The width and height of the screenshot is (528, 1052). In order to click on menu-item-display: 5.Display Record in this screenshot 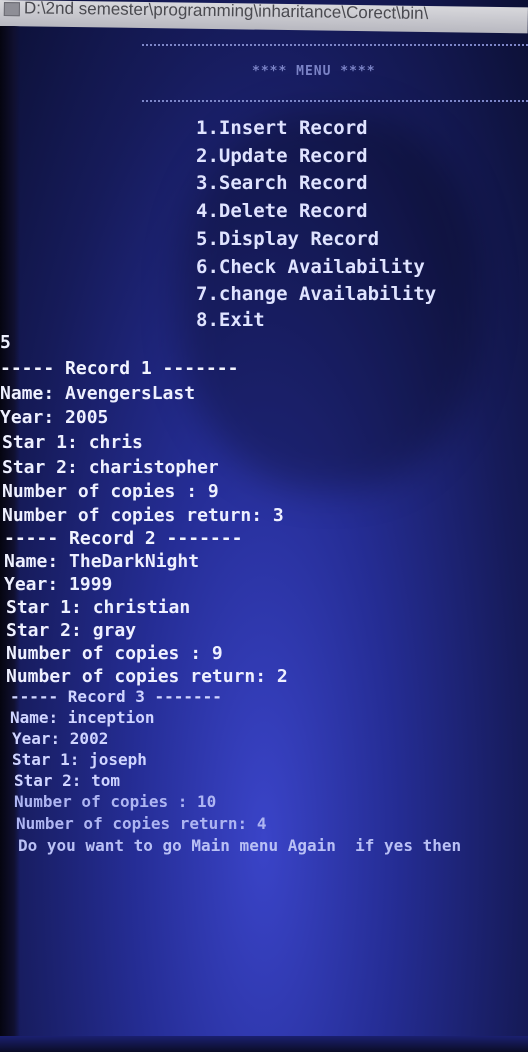, I will do `click(288, 239)`.